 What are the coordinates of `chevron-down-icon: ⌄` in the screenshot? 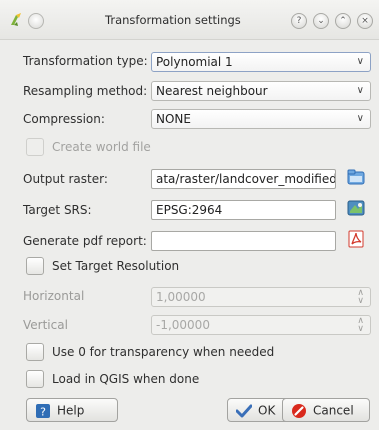 It's located at (321, 21).